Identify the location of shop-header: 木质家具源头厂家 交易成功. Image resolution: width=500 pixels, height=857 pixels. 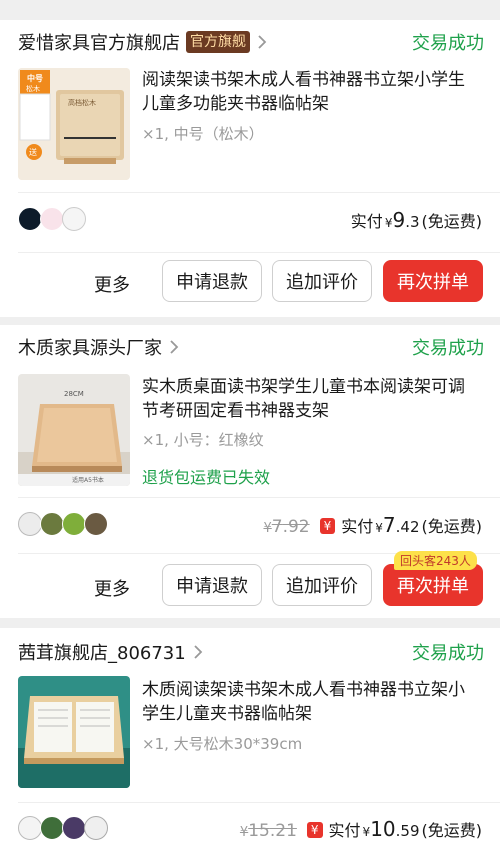
(251, 347).